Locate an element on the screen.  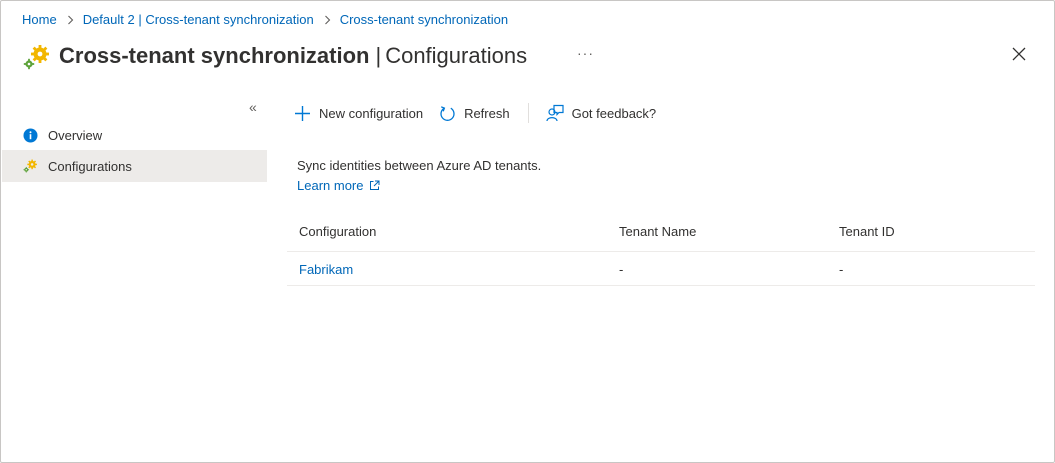
tenant-id-cell: - is located at coordinates (841, 269).